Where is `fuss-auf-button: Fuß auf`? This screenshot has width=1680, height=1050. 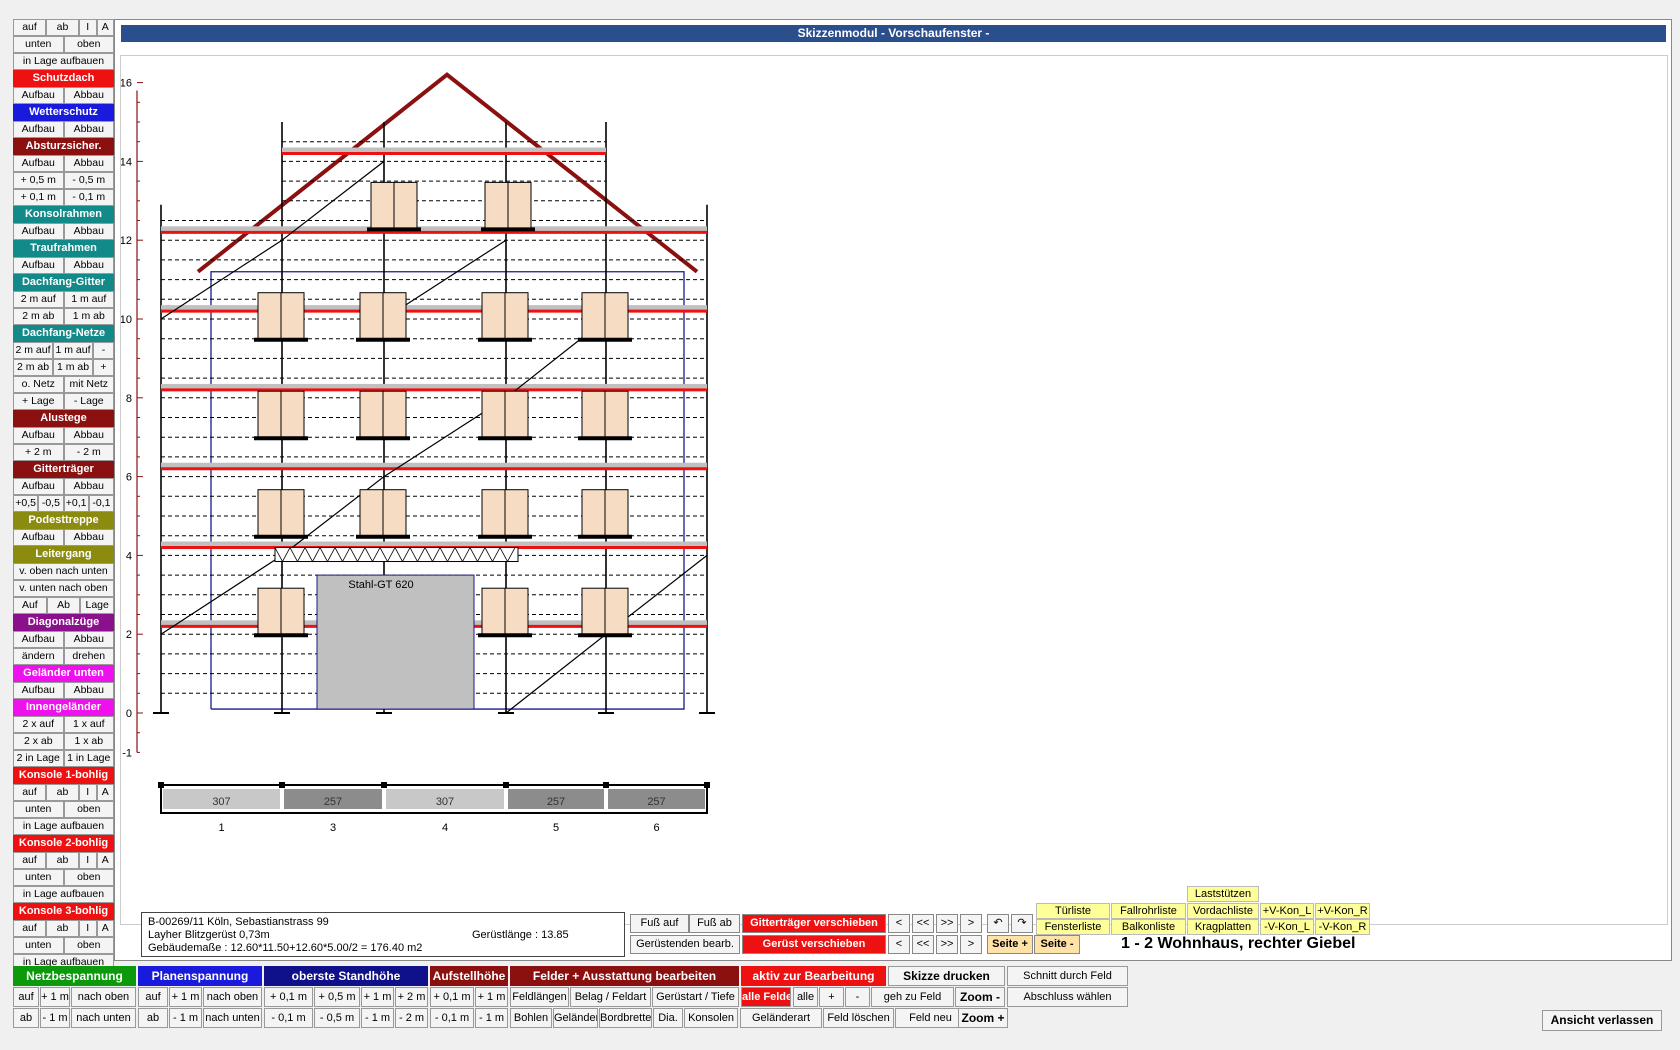
fuss-auf-button: Fuß auf is located at coordinates (659, 923).